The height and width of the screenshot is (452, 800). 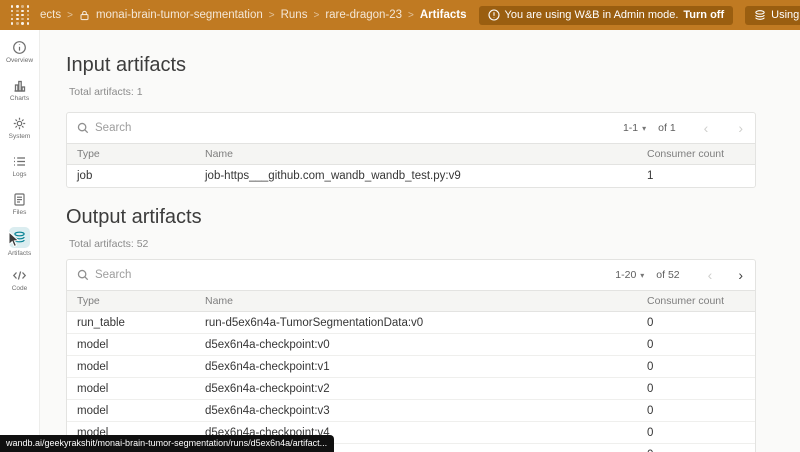 I want to click on sidebar-item-label: Overview, so click(x=19, y=60).